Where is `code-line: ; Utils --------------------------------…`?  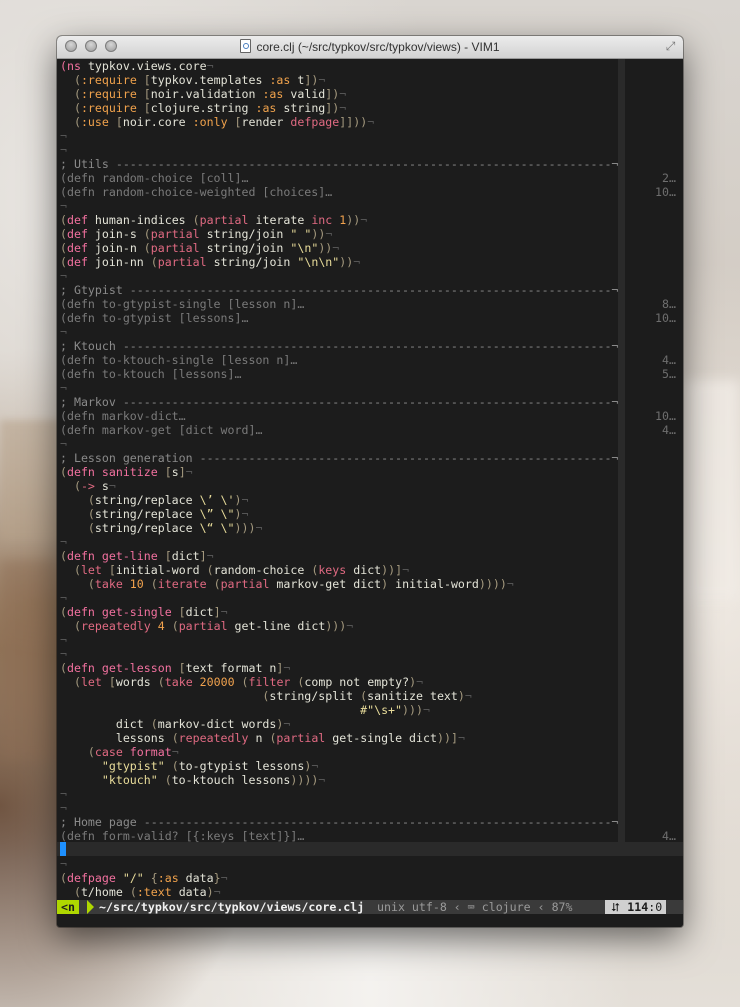
code-line: ; Utils --------------------------------… is located at coordinates (370, 164).